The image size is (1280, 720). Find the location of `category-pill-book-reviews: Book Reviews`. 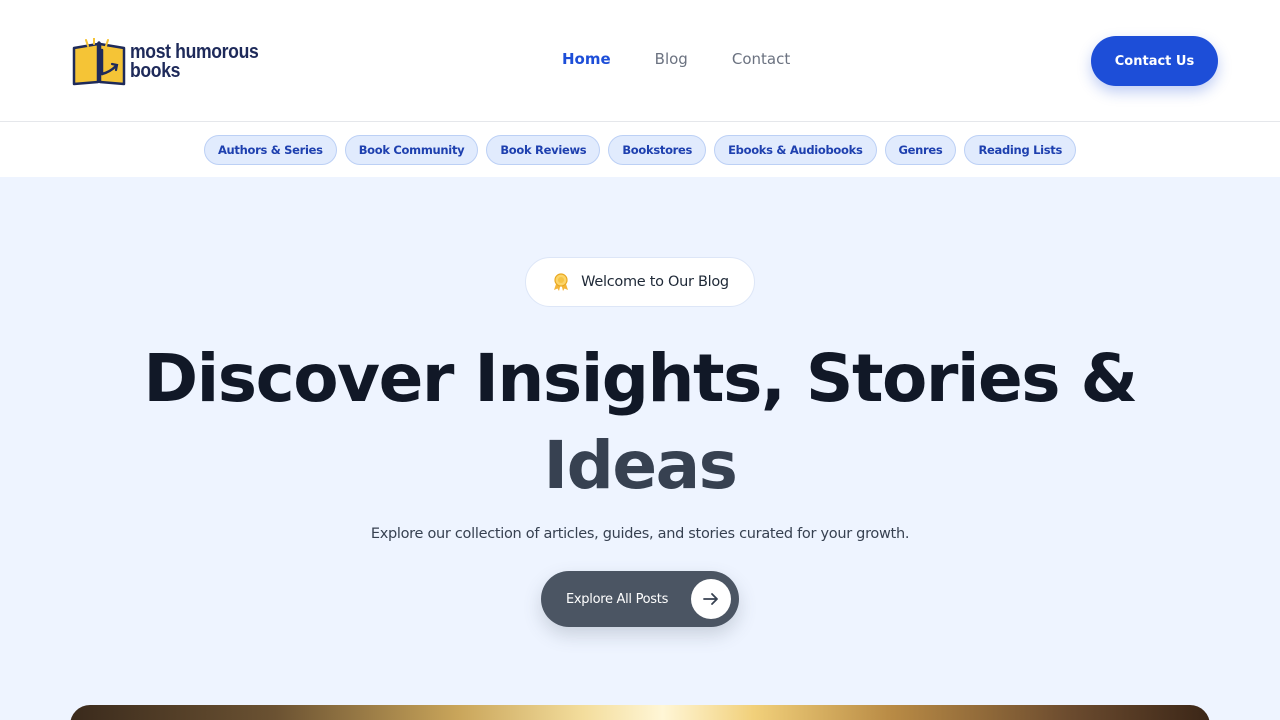

category-pill-book-reviews: Book Reviews is located at coordinates (543, 150).